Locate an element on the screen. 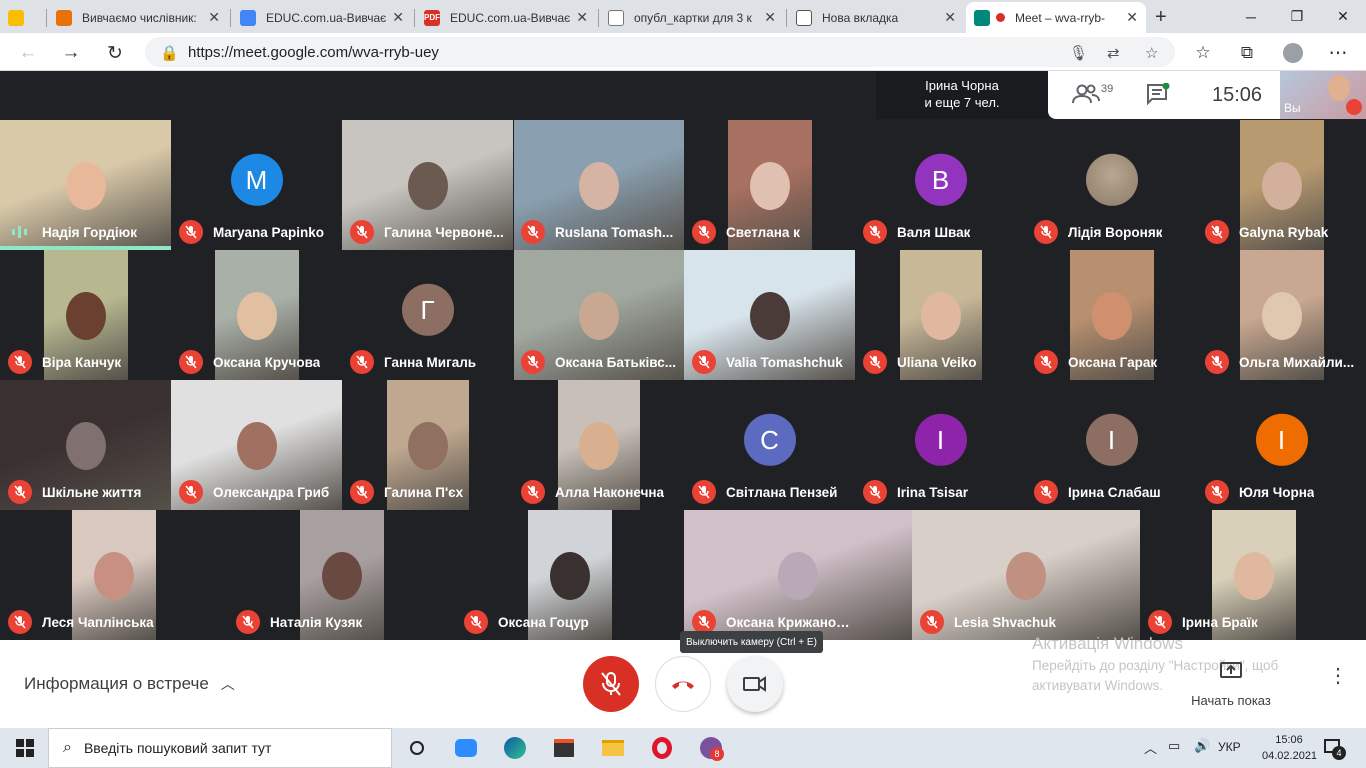 The image size is (1366, 768). task-view-icon is located at coordinates (417, 748).